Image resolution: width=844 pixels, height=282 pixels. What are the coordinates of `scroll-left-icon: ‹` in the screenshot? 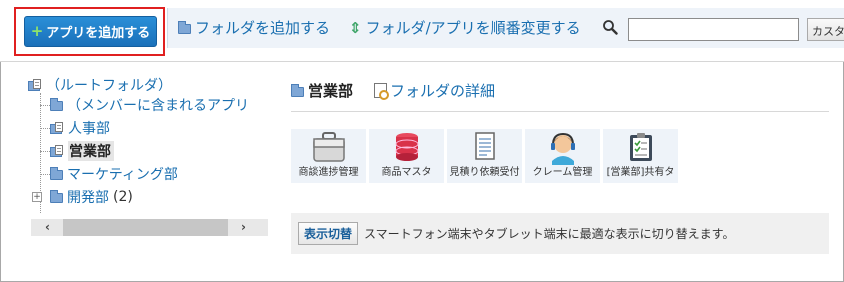 It's located at (47, 227).